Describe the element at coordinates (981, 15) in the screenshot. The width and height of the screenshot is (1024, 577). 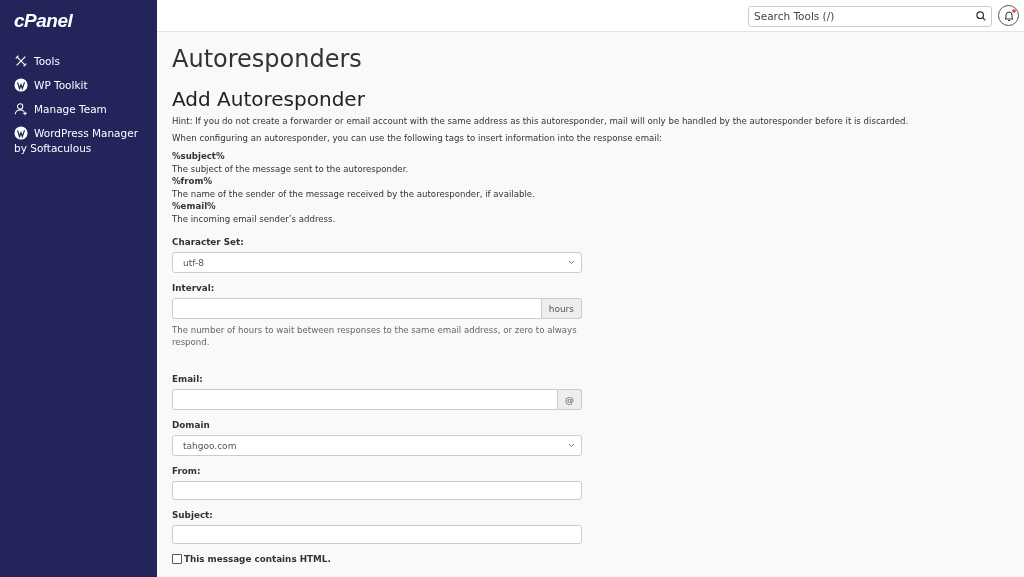
I see `search-icon` at that location.